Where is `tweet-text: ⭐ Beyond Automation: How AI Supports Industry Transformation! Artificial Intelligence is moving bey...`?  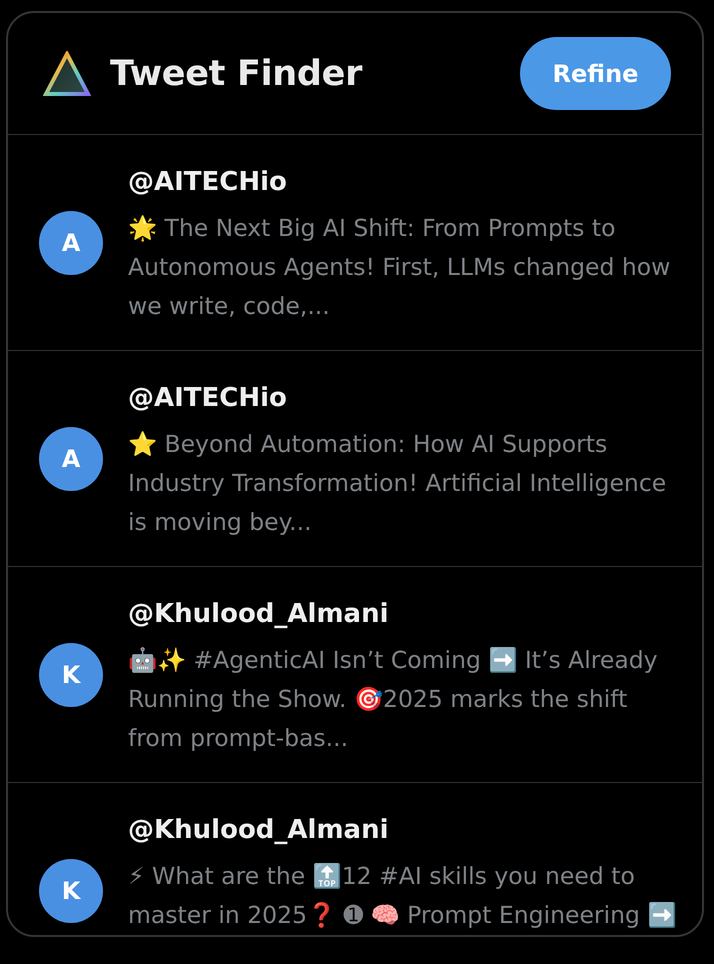
tweet-text: ⭐ Beyond Automation: How AI Supports Industry Transformation! Artificial Intelligence is moving bey... is located at coordinates (398, 483).